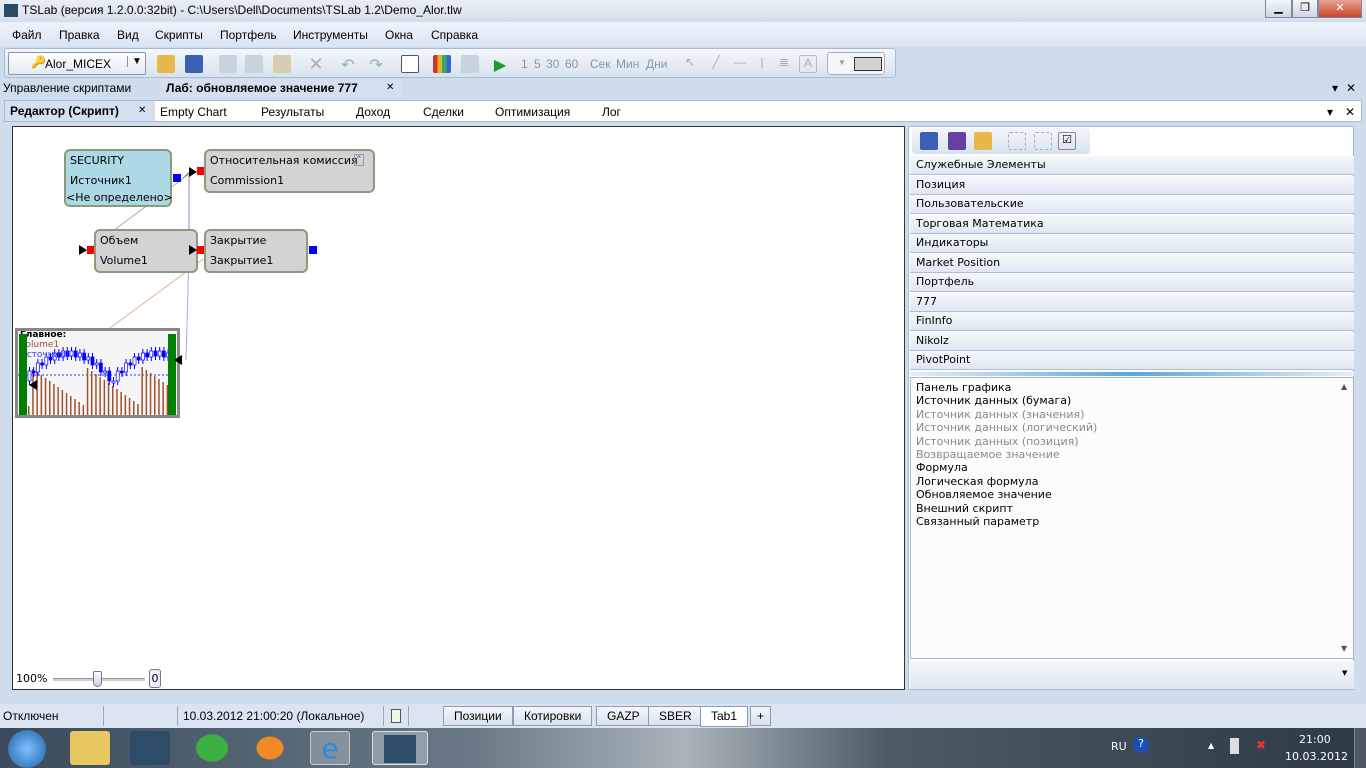  I want to click on category-item: Портфель, so click(1132, 282).